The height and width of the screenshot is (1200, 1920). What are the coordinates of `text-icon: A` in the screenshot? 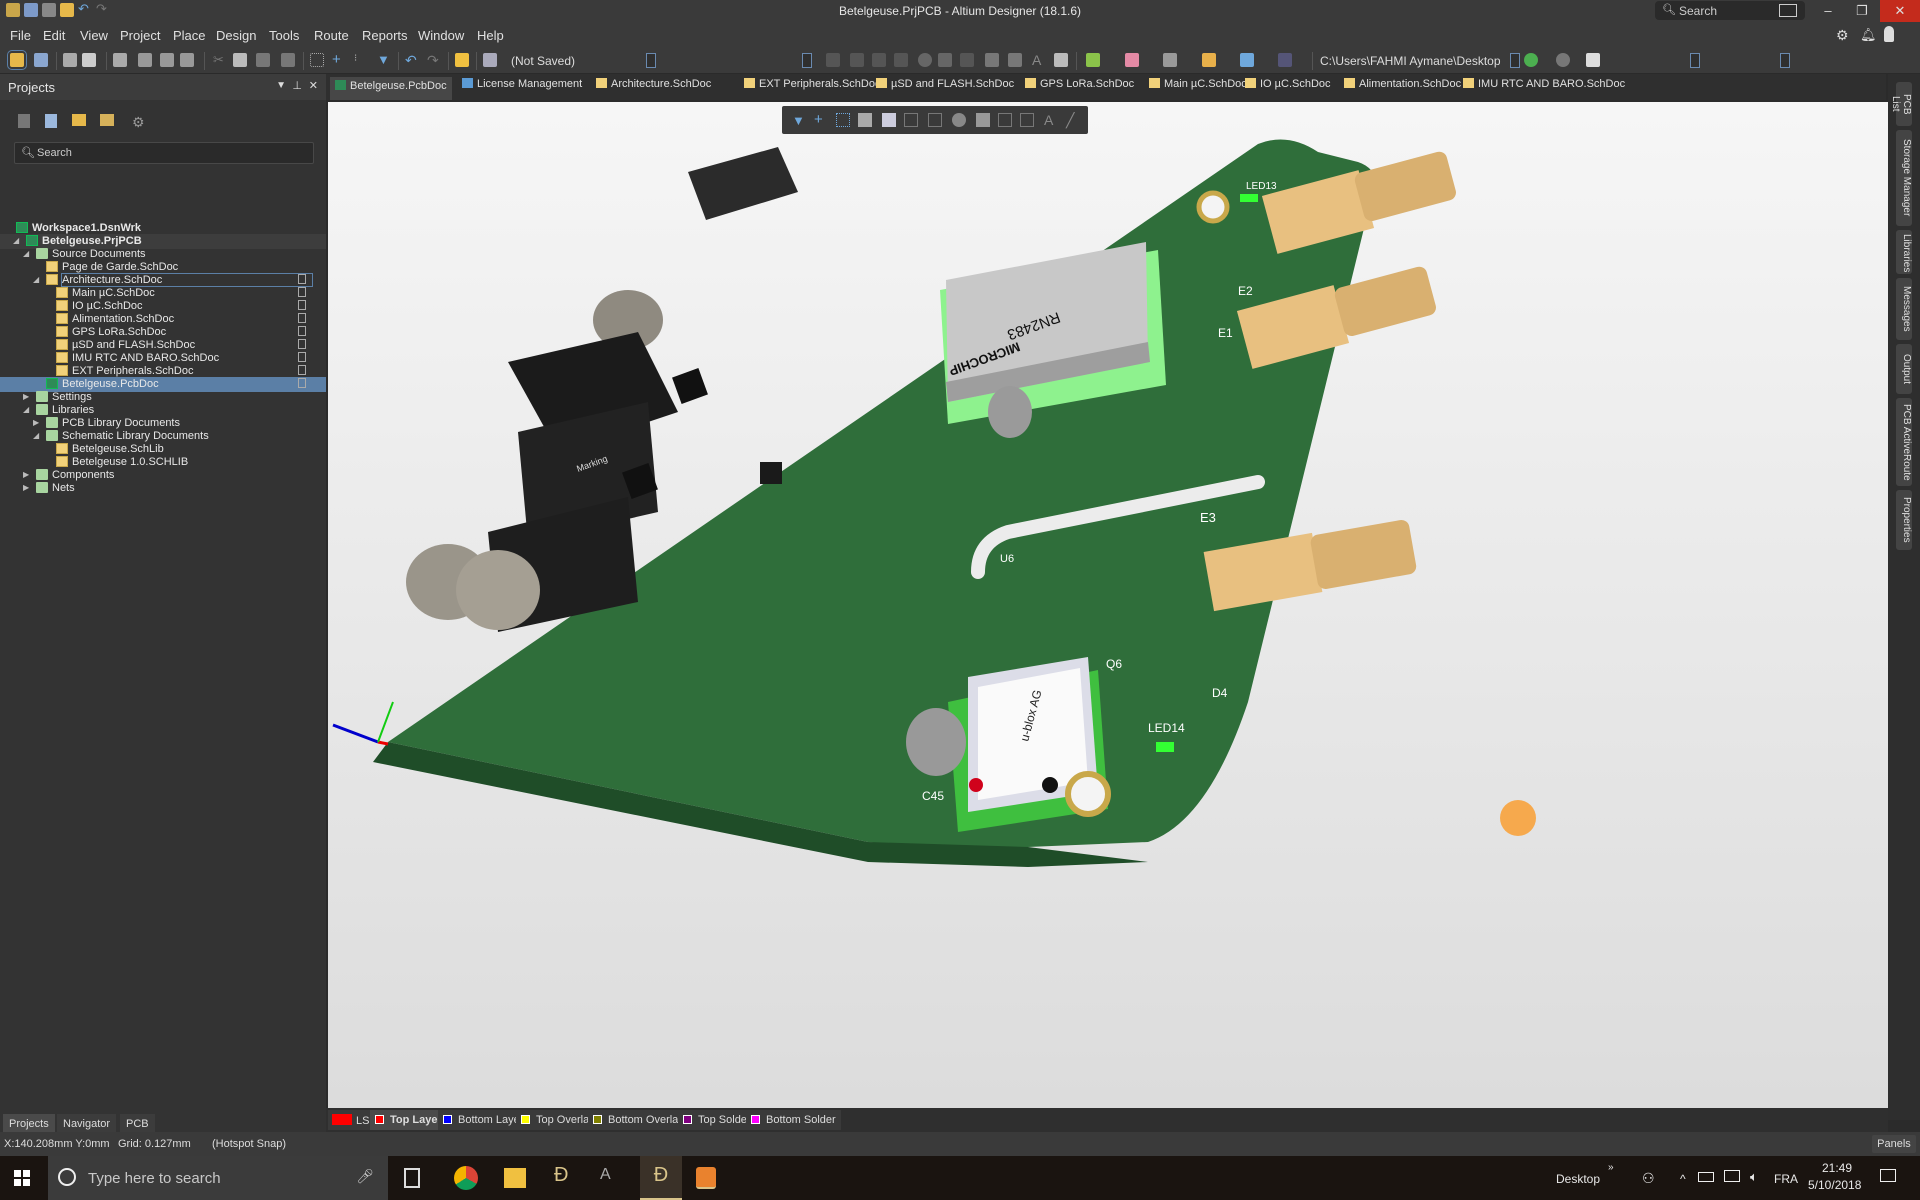 It's located at (1039, 60).